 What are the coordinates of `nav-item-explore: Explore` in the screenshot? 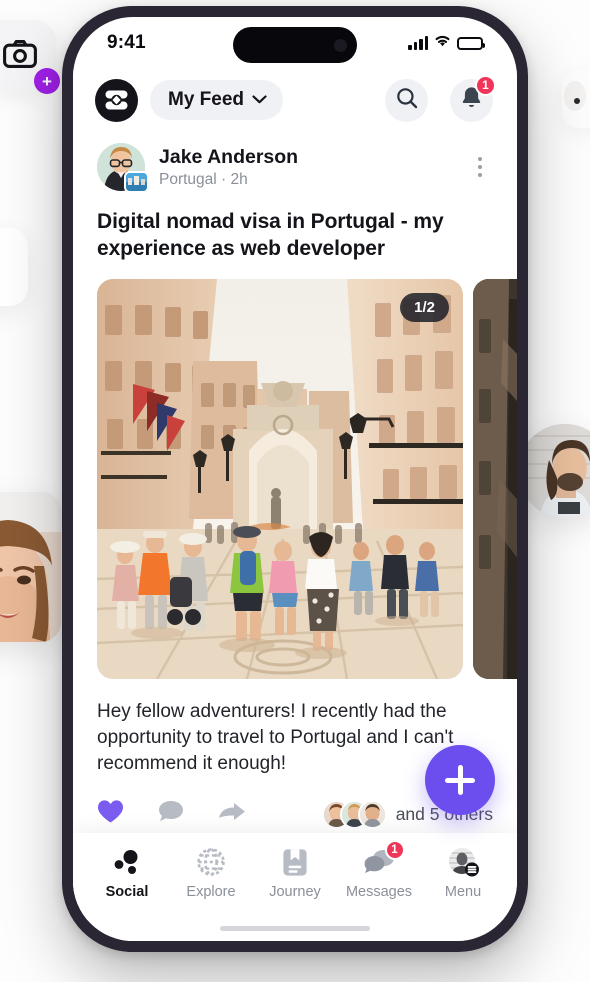 It's located at (211, 873).